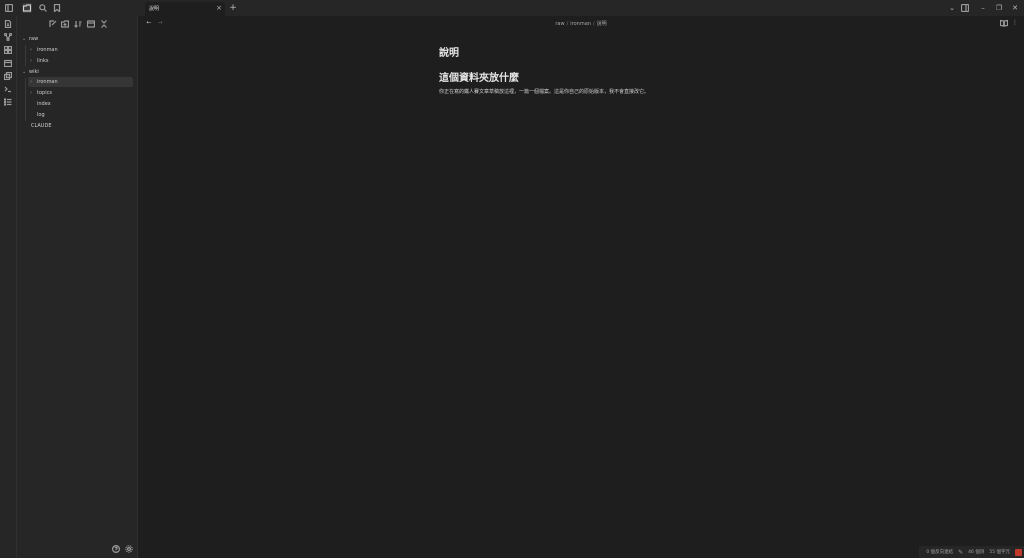  What do you see at coordinates (8, 50) in the screenshot?
I see `canvas-icon` at bounding box center [8, 50].